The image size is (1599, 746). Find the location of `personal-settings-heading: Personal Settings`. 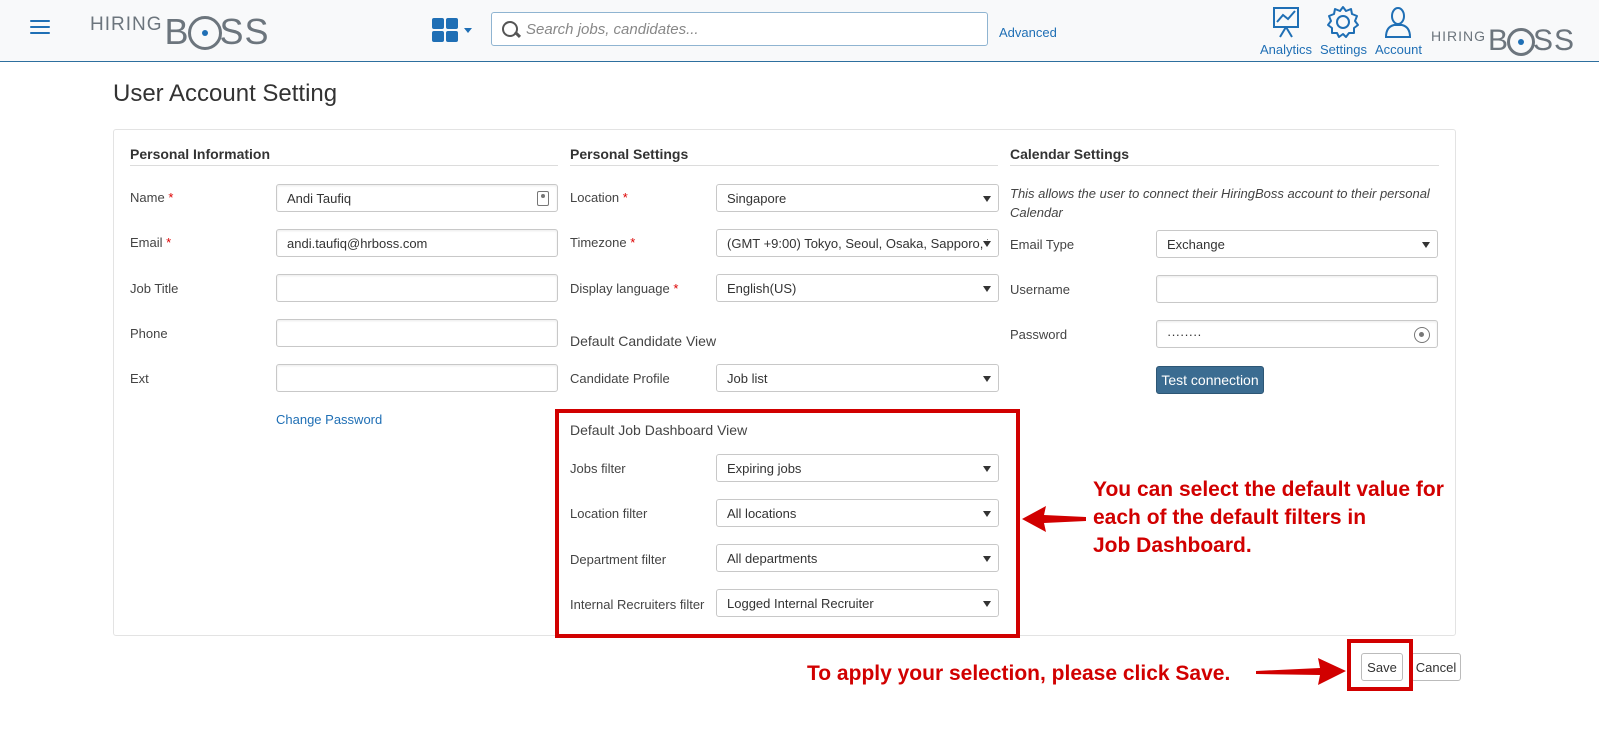

personal-settings-heading: Personal Settings is located at coordinates (784, 156).